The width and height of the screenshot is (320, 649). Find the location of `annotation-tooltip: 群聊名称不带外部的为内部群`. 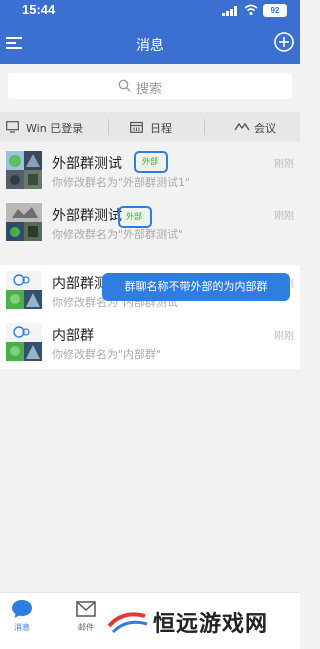

annotation-tooltip: 群聊名称不带外部的为内部群 is located at coordinates (196, 287).